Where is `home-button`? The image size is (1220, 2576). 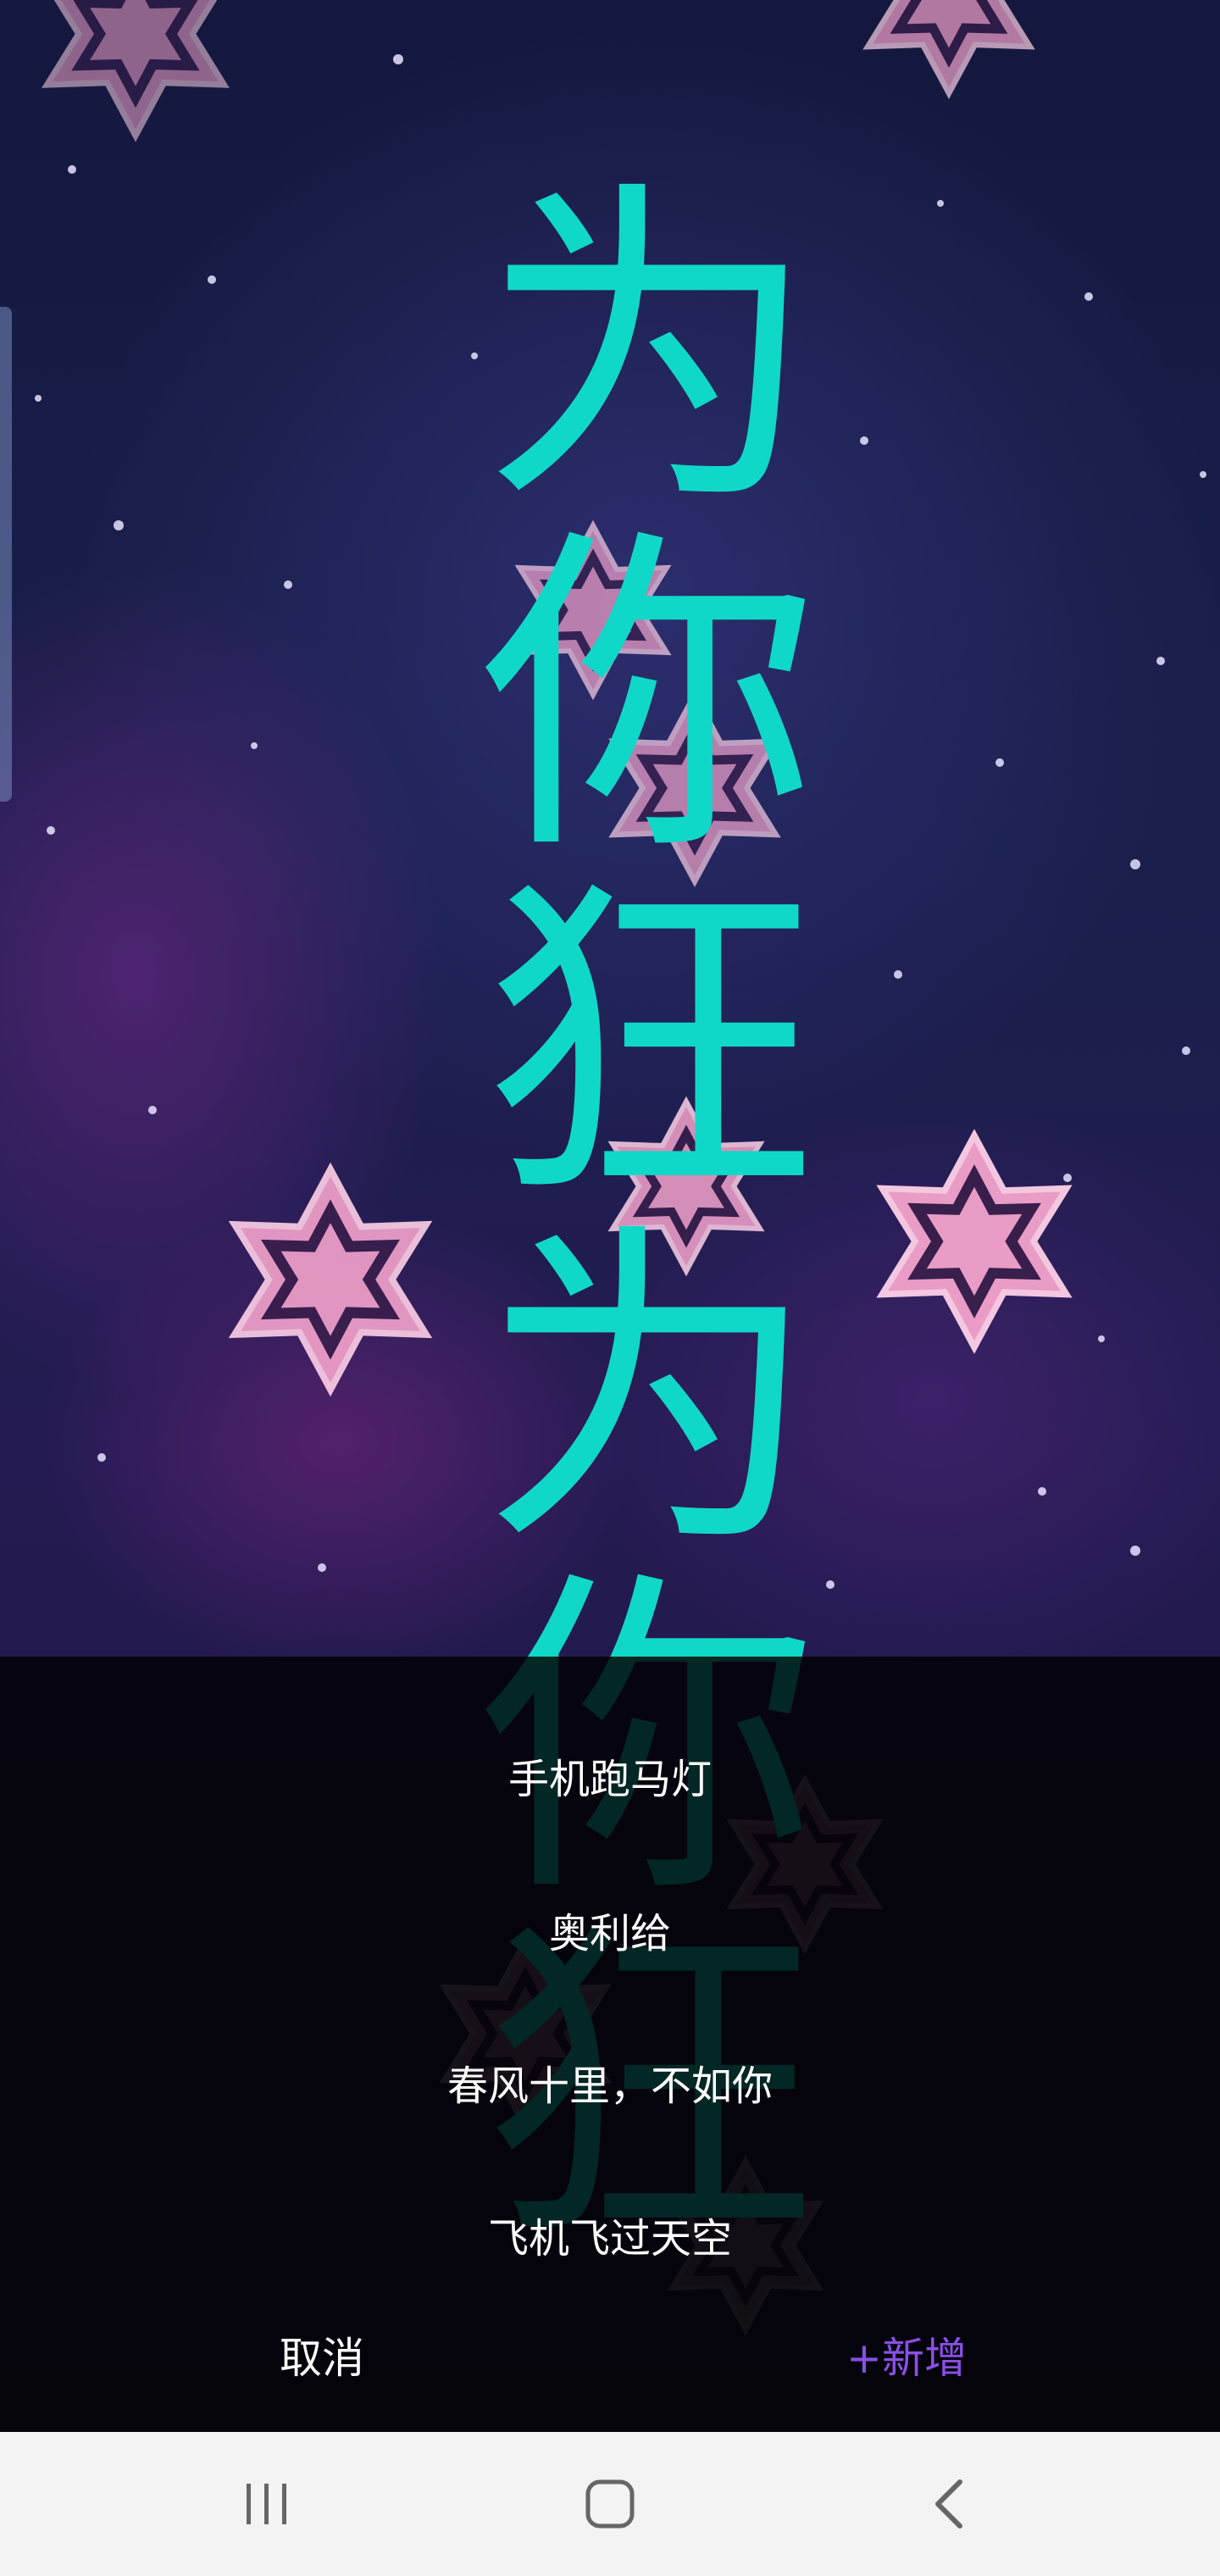 home-button is located at coordinates (610, 2504).